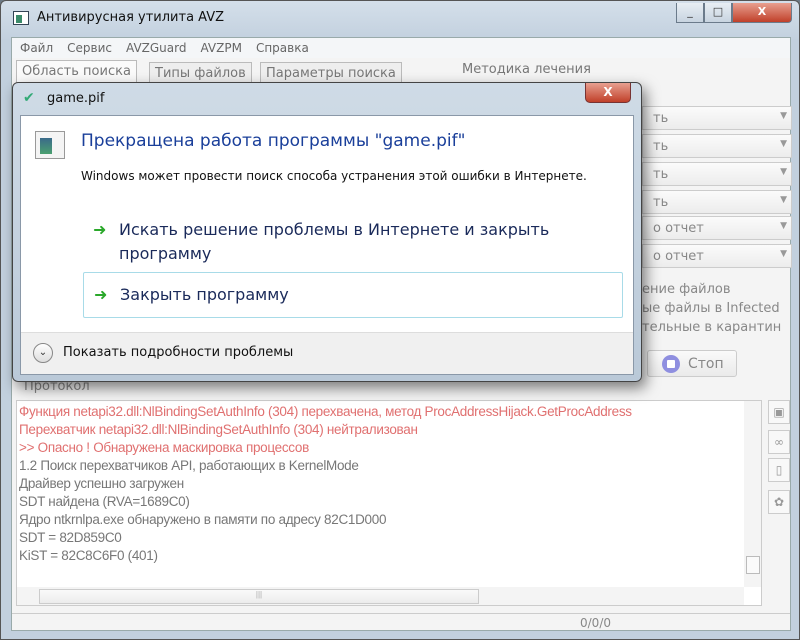 This screenshot has width=800, height=640. What do you see at coordinates (204, 294) in the screenshot?
I see `option-label: Закрыть программу` at bounding box center [204, 294].